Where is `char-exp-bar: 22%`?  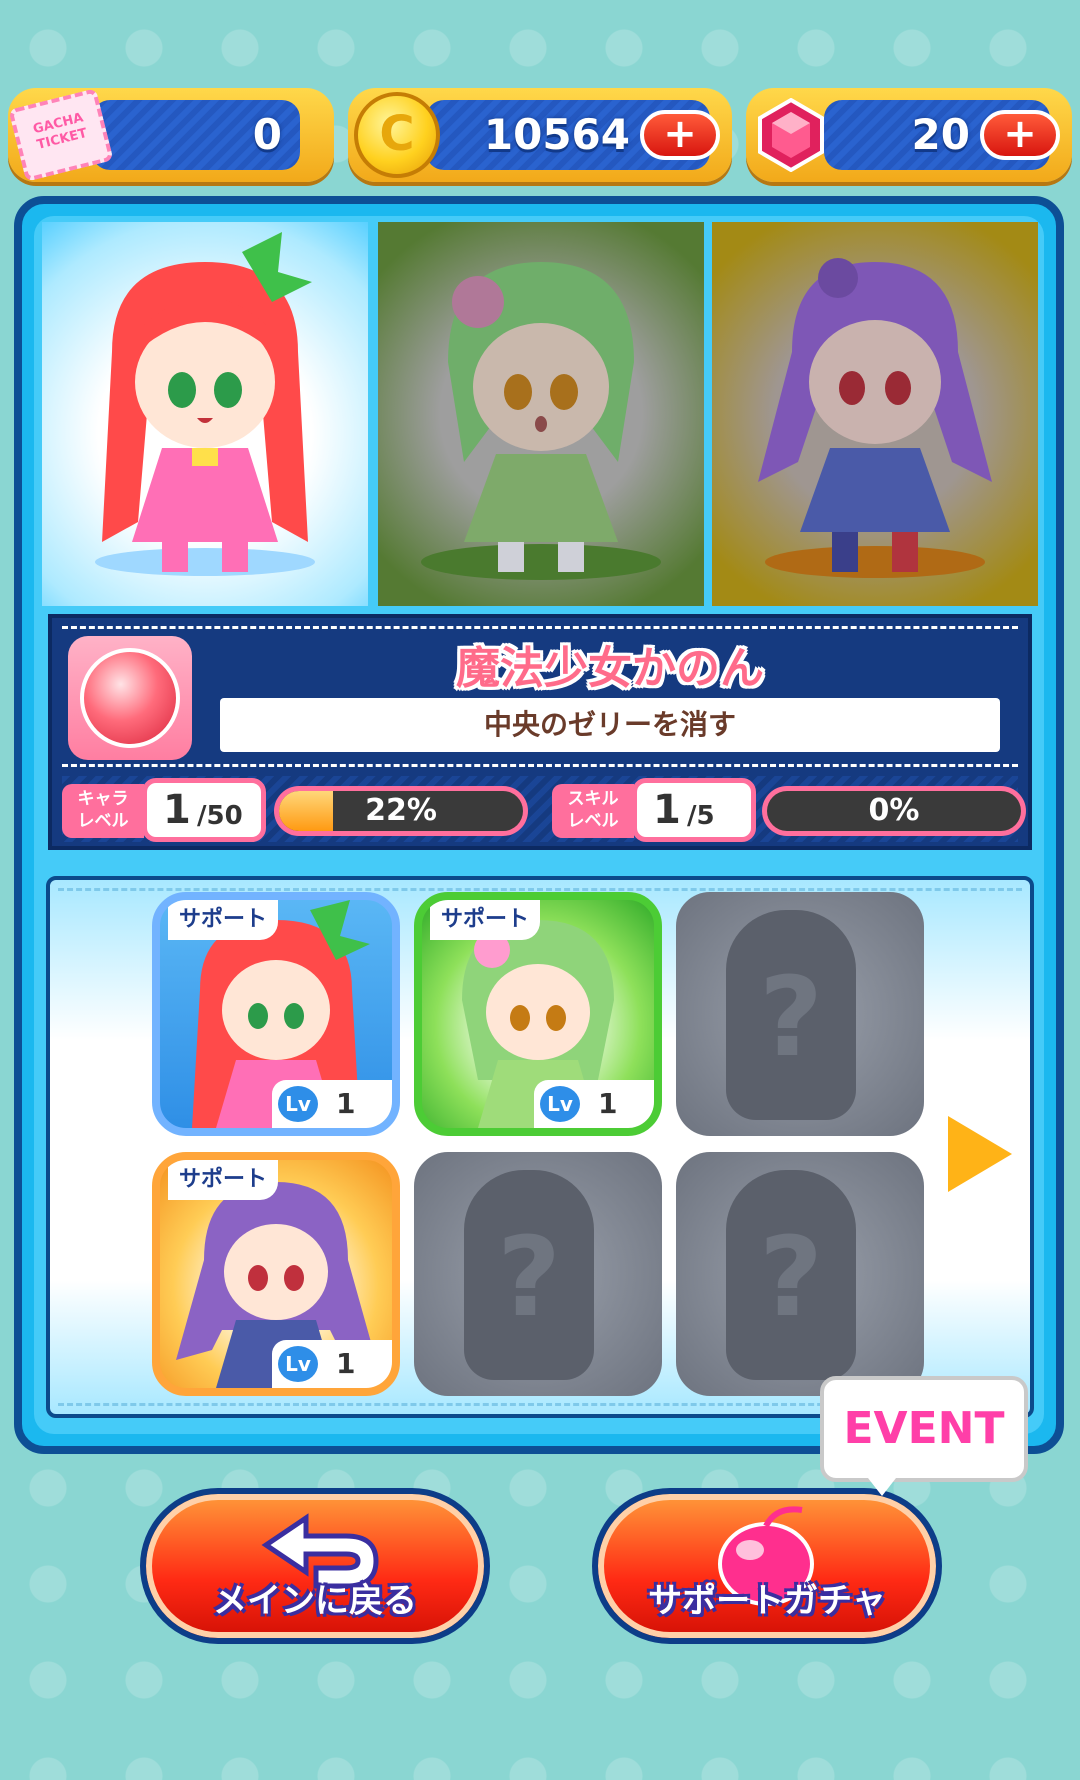
char-exp-bar: 22% is located at coordinates (401, 811).